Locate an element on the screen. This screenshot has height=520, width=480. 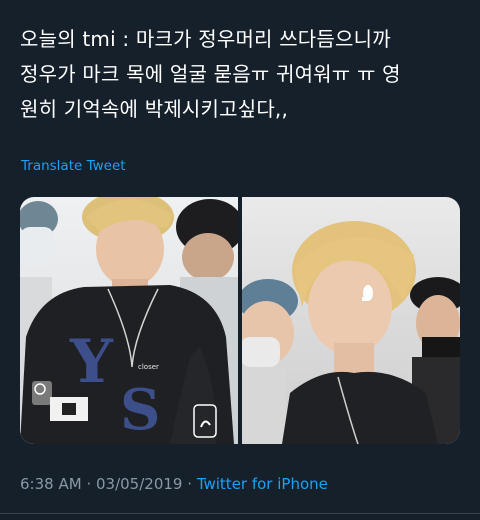
tweet-time: 6:38 AM is located at coordinates (51, 484).